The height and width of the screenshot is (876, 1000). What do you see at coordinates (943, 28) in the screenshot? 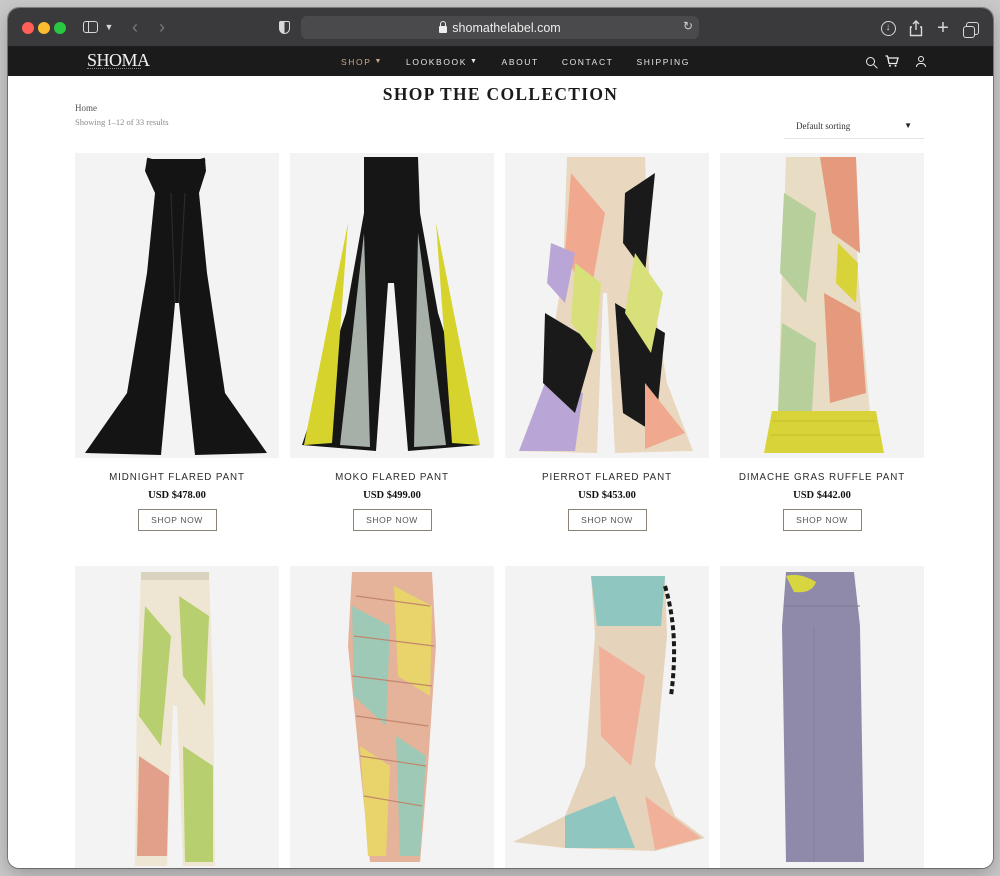
I see `new-tab-icon: +` at bounding box center [943, 28].